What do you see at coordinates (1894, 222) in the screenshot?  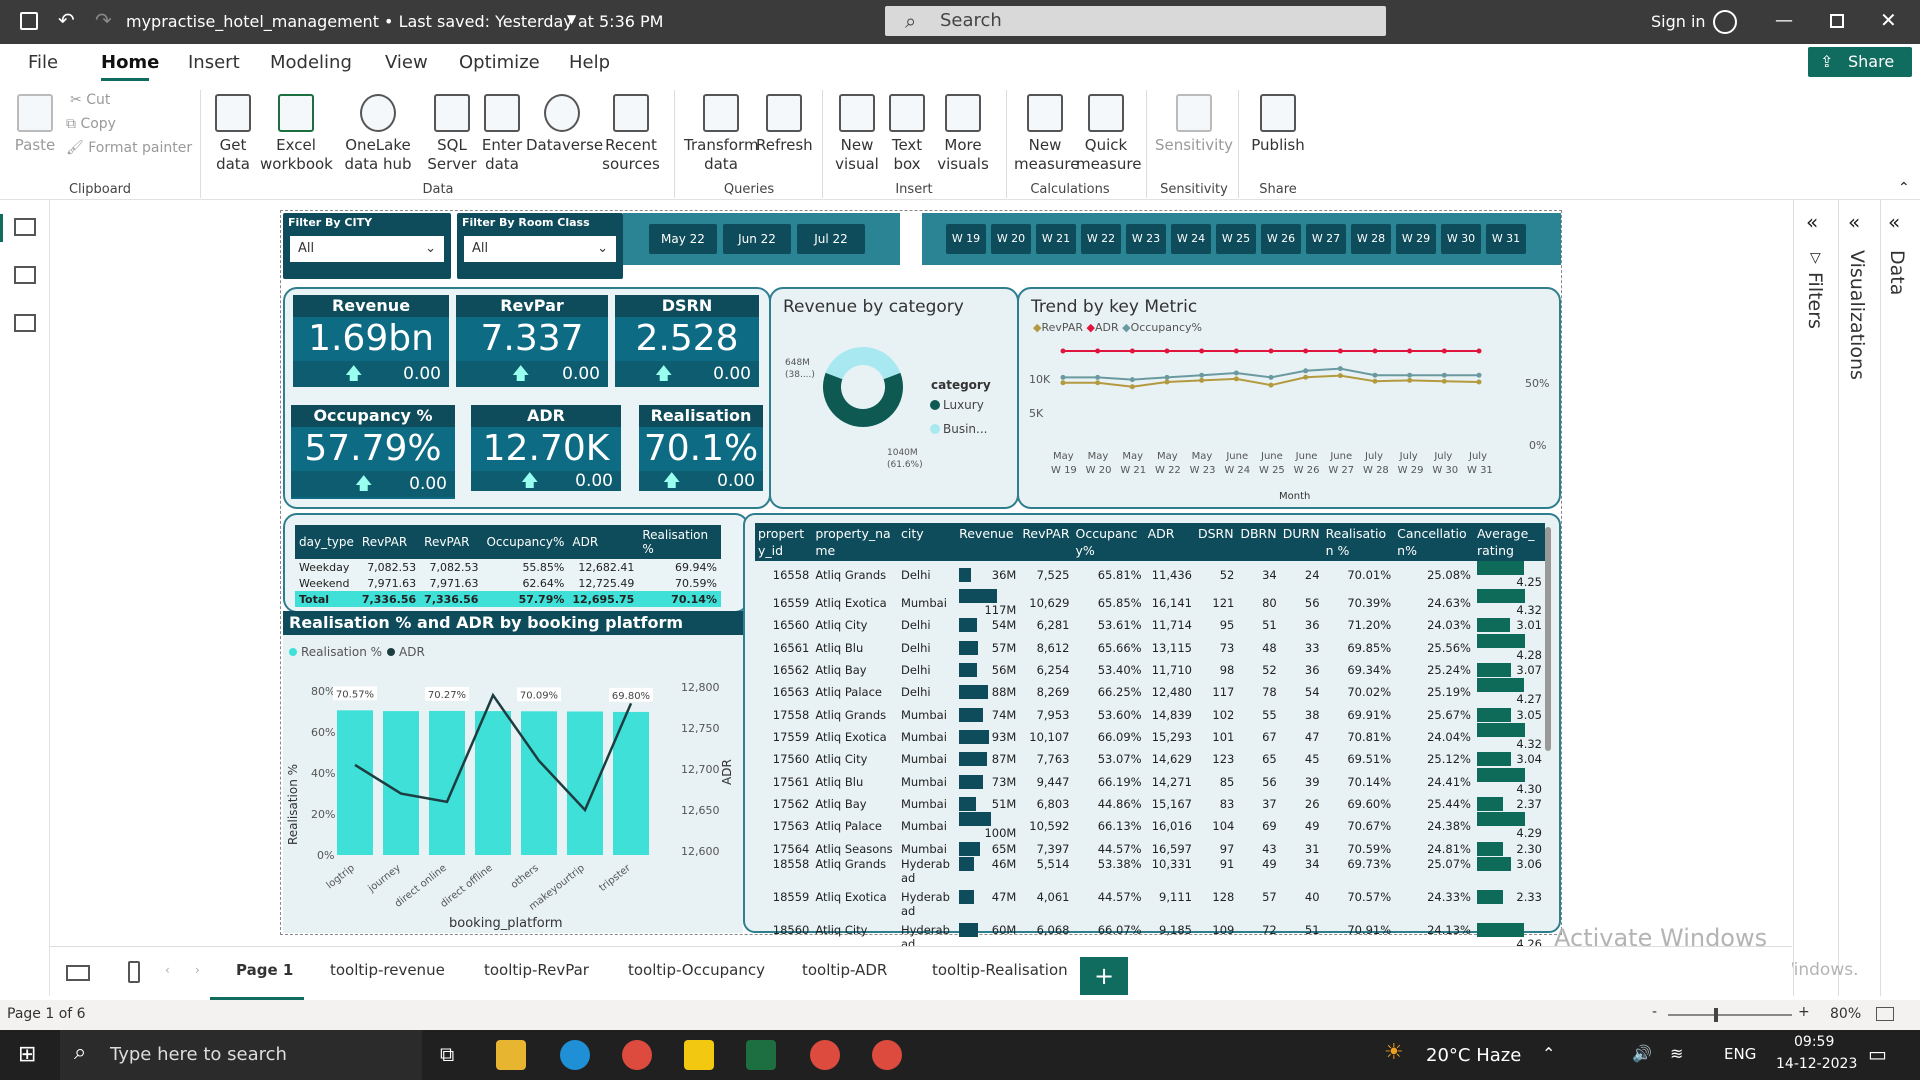 I see `collapse-data-icon: «` at bounding box center [1894, 222].